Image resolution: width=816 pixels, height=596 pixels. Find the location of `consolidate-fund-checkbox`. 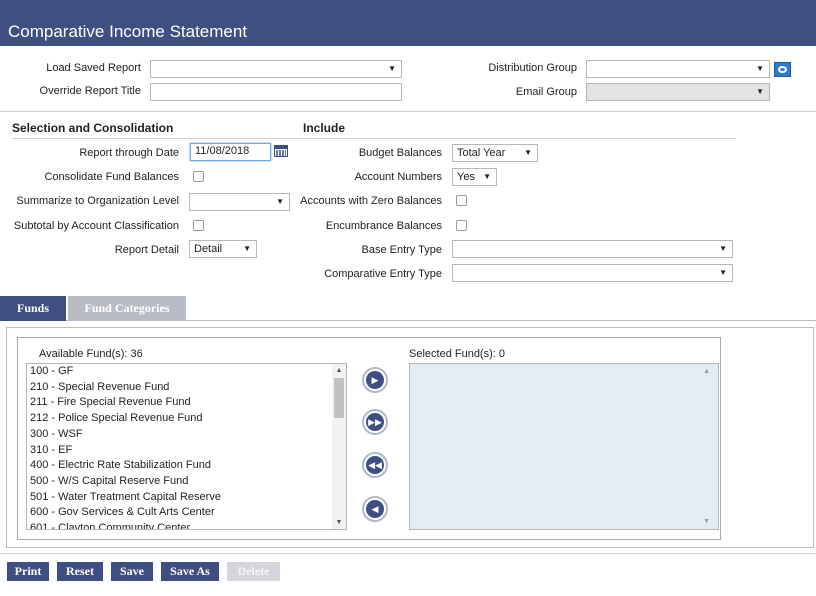

consolidate-fund-checkbox is located at coordinates (198, 176).